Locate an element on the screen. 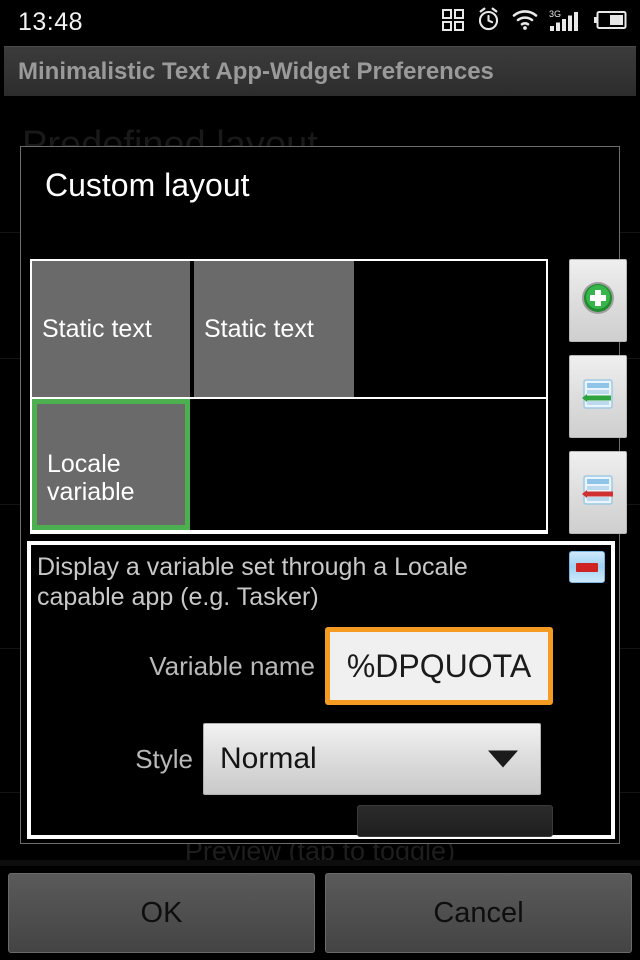 Image resolution: width=640 pixels, height=960 pixels. layout-cell-static-text-2: Static text is located at coordinates (274, 329).